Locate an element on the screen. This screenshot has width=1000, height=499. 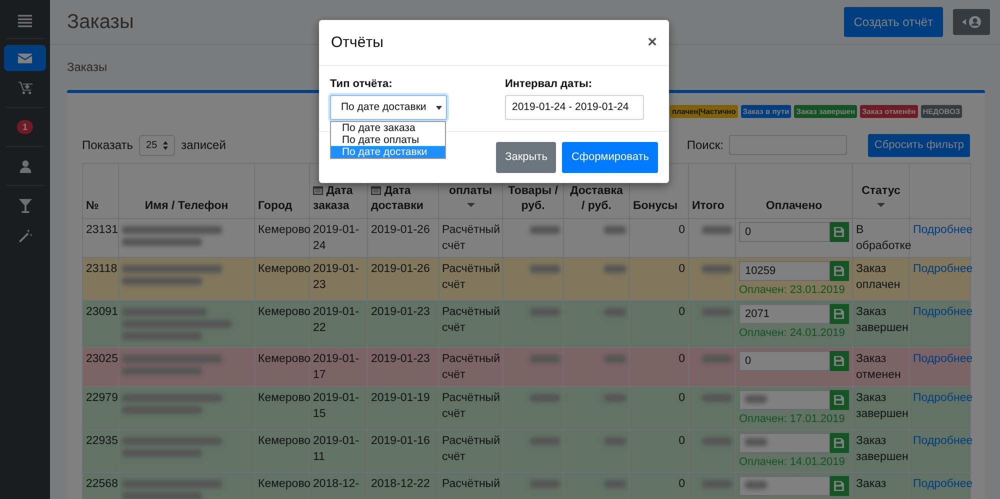
dropdown-option: По дате оплаты is located at coordinates (388, 140).